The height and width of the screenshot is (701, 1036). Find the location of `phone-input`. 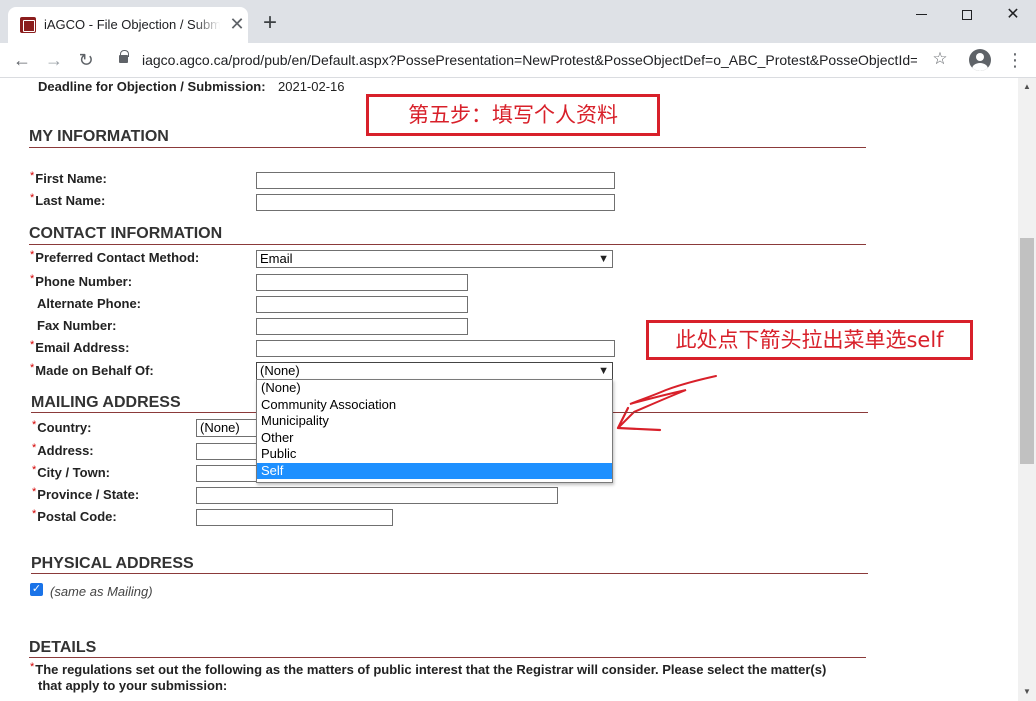

phone-input is located at coordinates (362, 282).